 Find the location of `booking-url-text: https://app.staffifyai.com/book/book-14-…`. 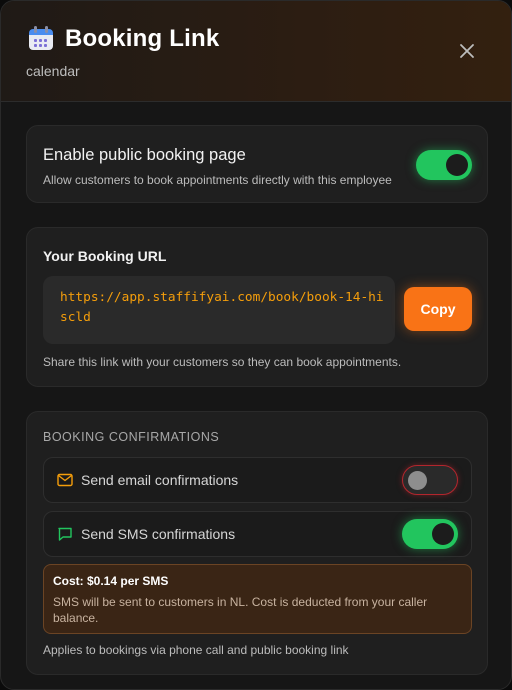

booking-url-text: https://app.staffifyai.com/book/book-14-… is located at coordinates (222, 307).